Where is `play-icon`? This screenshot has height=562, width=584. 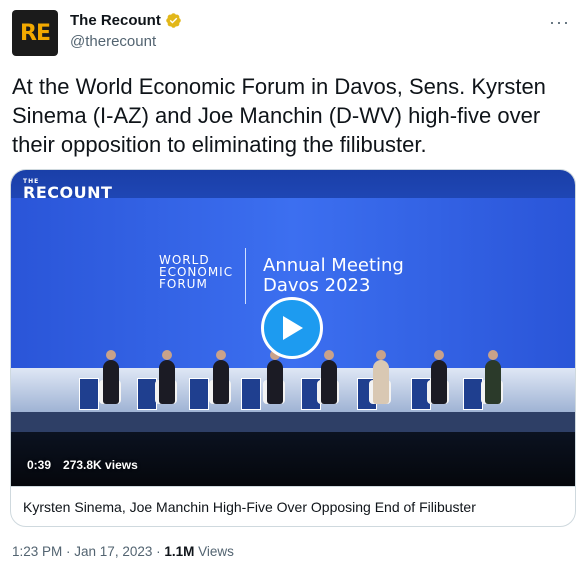
play-icon is located at coordinates (293, 328).